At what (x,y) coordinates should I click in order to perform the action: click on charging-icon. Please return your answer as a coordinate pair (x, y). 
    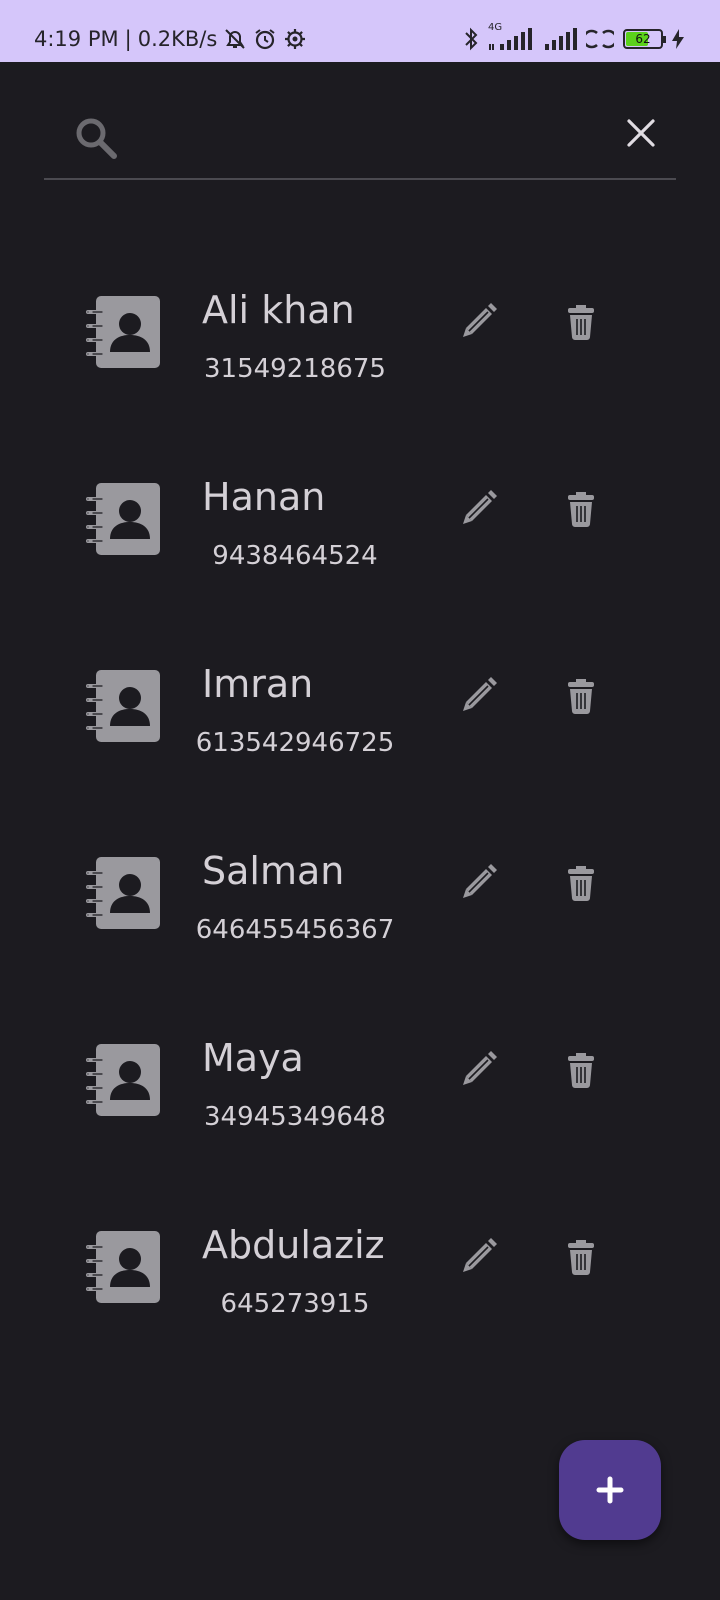
    Looking at the image, I should click on (678, 39).